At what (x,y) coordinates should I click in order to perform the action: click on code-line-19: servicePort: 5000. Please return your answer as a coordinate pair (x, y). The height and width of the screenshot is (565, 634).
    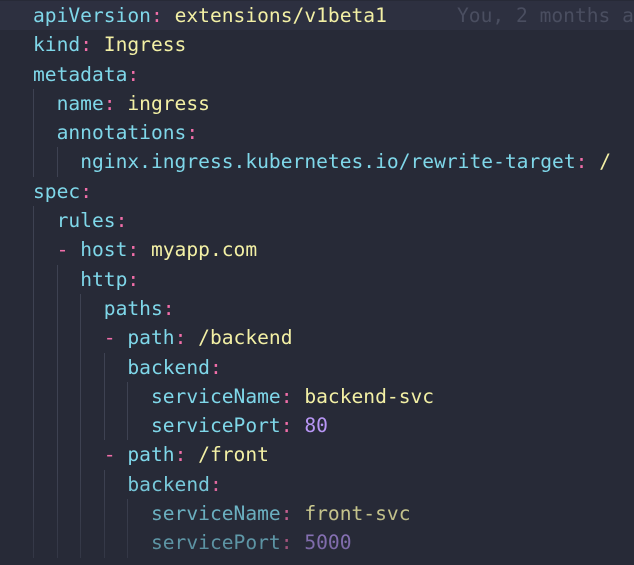
    Looking at the image, I should click on (317, 543).